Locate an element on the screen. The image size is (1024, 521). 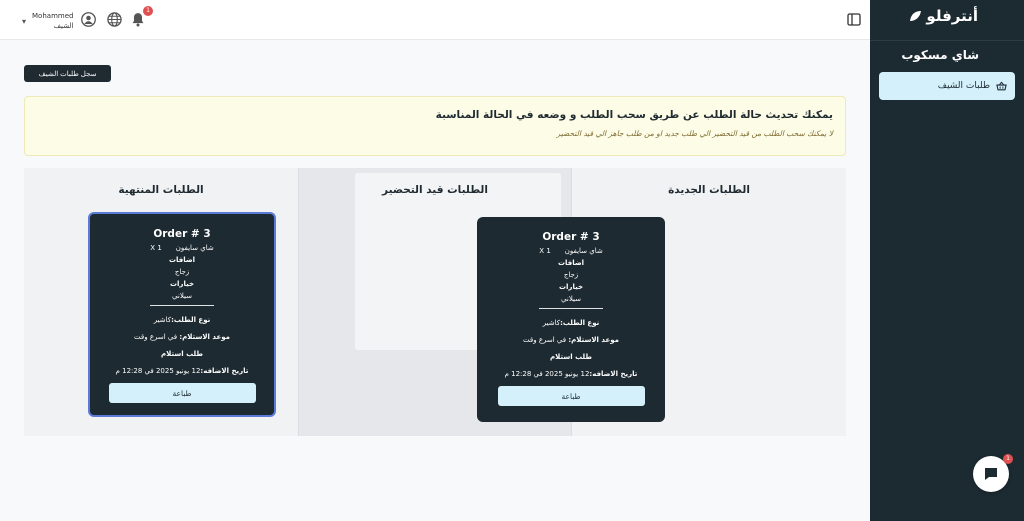
app-logo: أنترفلو is located at coordinates (943, 16).